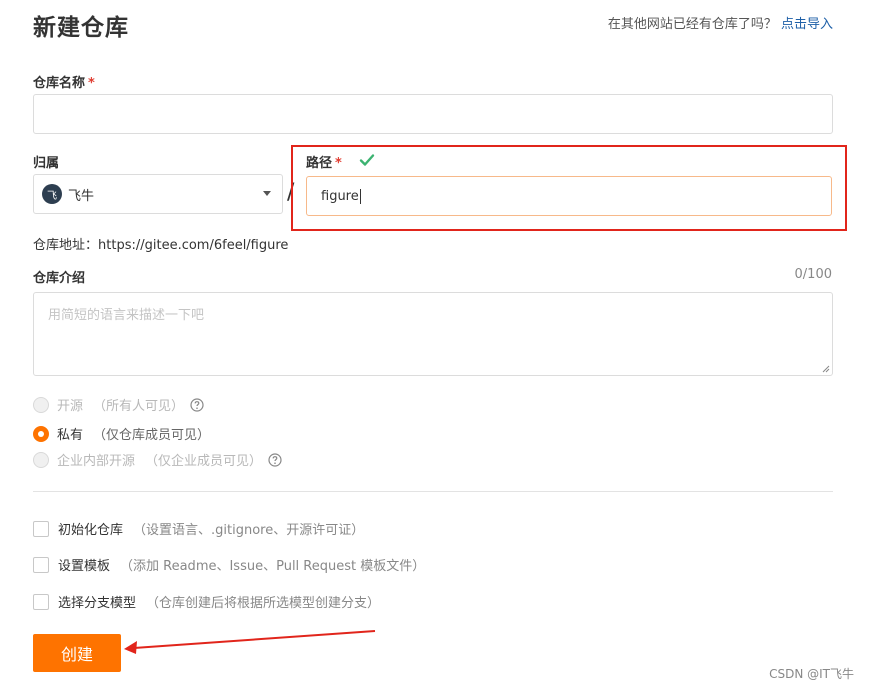 The image size is (869, 689). I want to click on visibility-option-note: （仅仓库成员可见）, so click(152, 435).